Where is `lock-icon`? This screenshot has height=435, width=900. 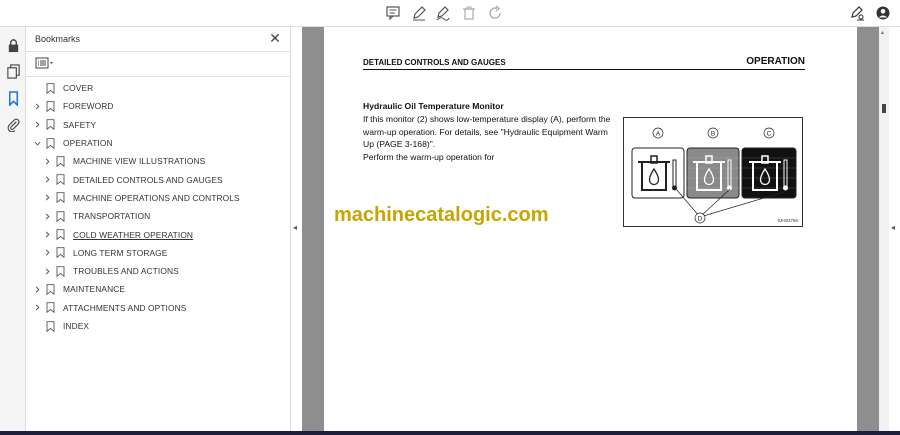 lock-icon is located at coordinates (13, 45).